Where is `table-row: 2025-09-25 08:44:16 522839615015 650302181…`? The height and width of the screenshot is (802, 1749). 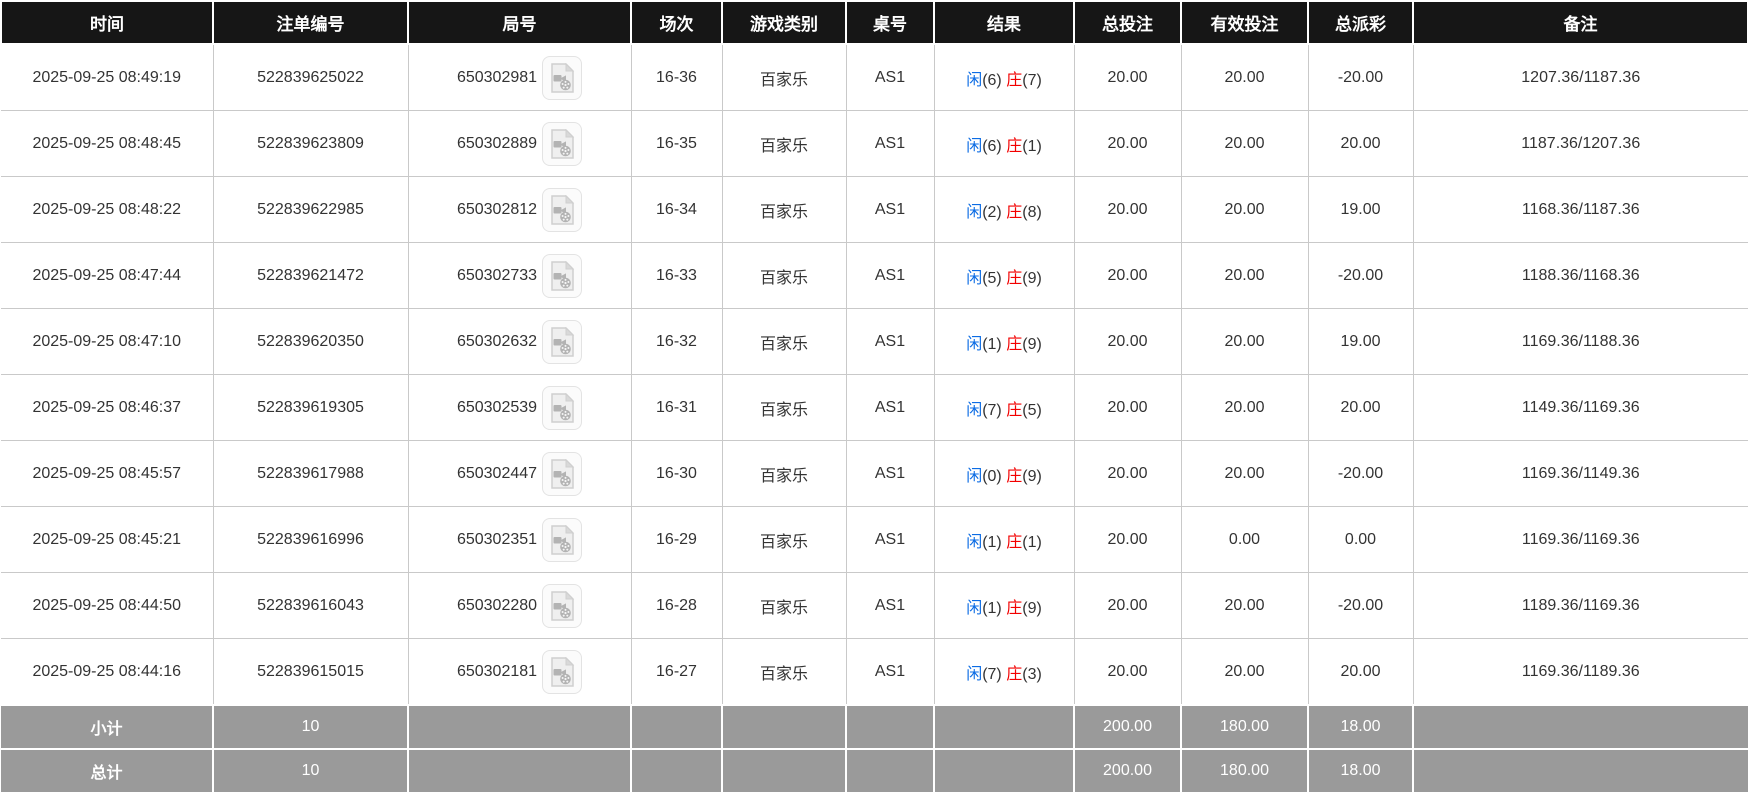 table-row: 2025-09-25 08:44:16 522839615015 650302181… is located at coordinates (874, 672).